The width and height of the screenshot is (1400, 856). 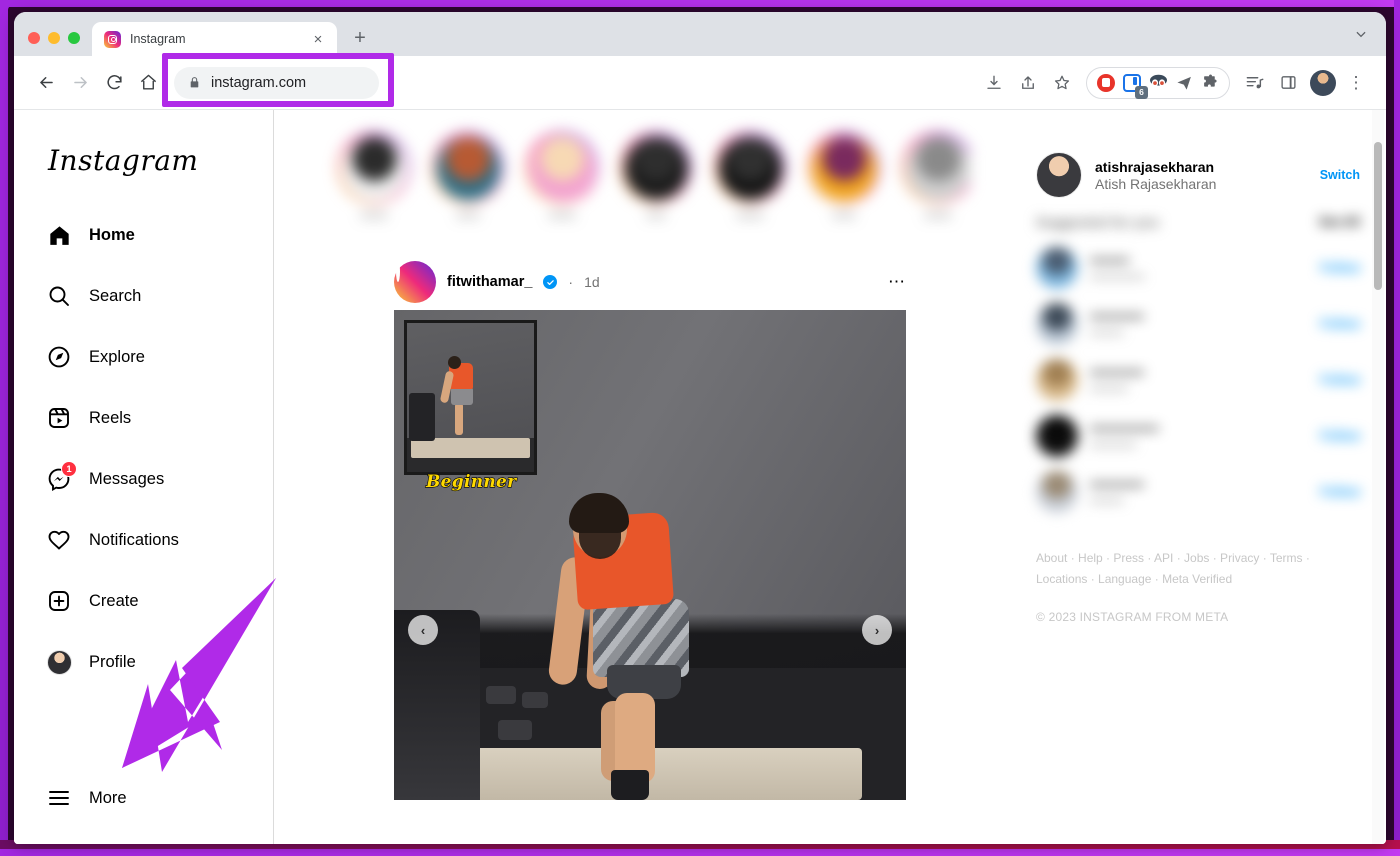 What do you see at coordinates (1059, 175) in the screenshot?
I see `current-user-avatar` at bounding box center [1059, 175].